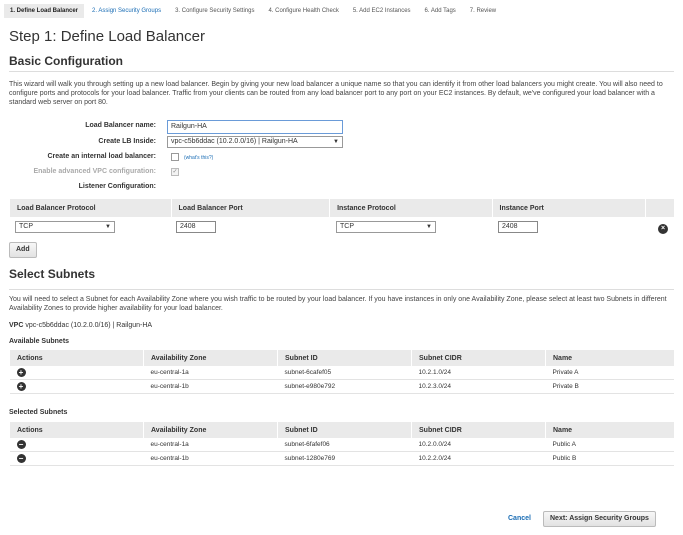 The height and width of the screenshot is (535, 683). Describe the element at coordinates (120, 125) in the screenshot. I see `lb-name-label: Load Balancer name:` at that location.